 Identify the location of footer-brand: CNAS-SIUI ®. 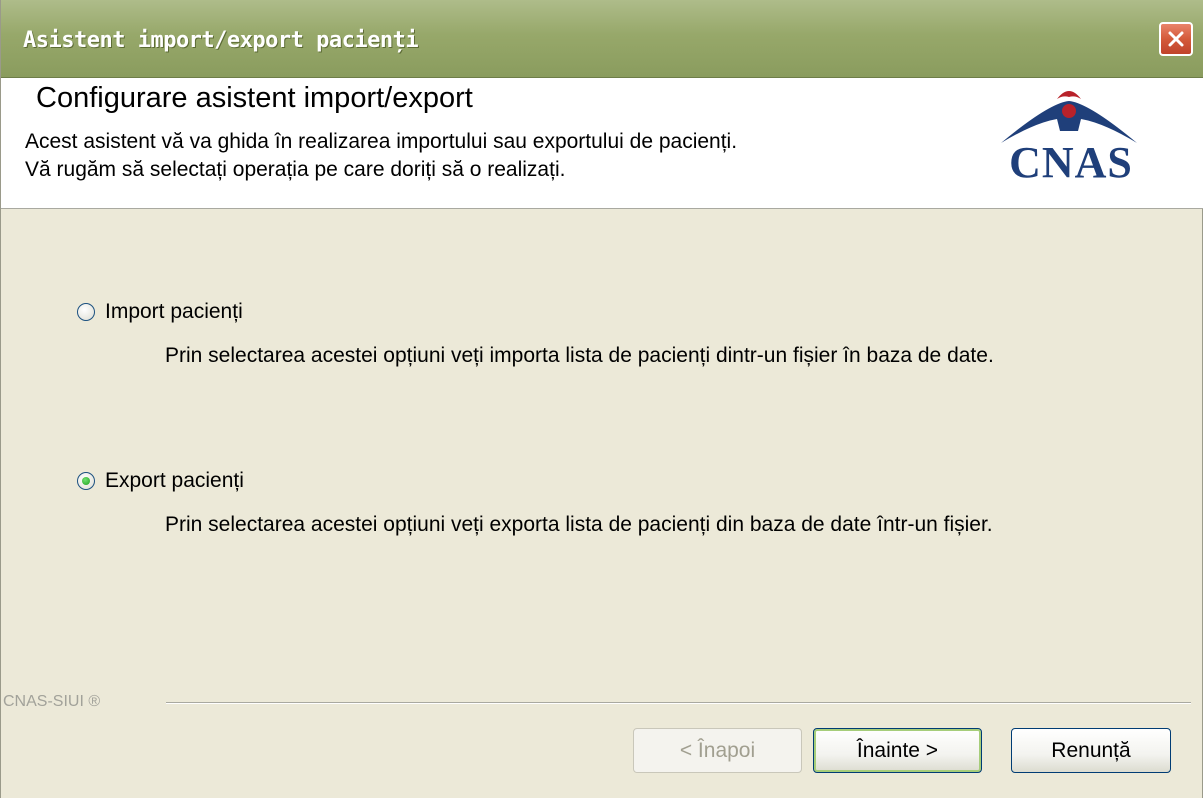
(52, 701).